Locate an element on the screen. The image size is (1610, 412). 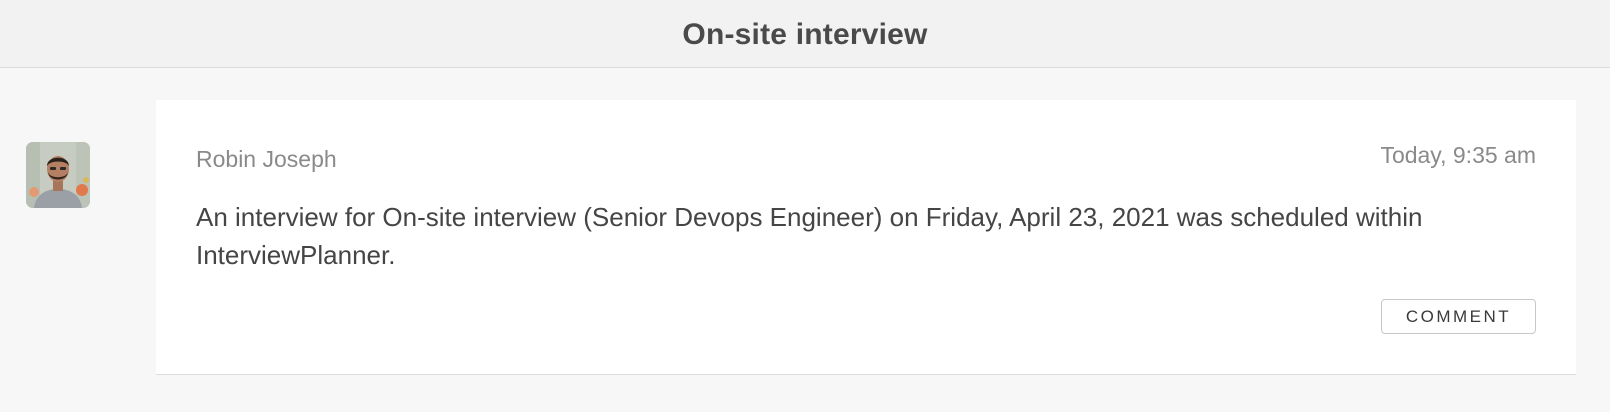
avatar-photo-icon is located at coordinates (58, 175).